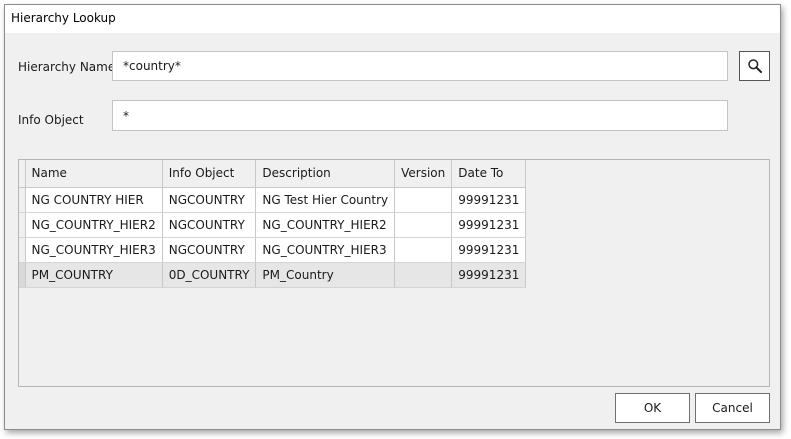  Describe the element at coordinates (63, 18) in the screenshot. I see `dialog-title: Hierarchy Lookup` at that location.